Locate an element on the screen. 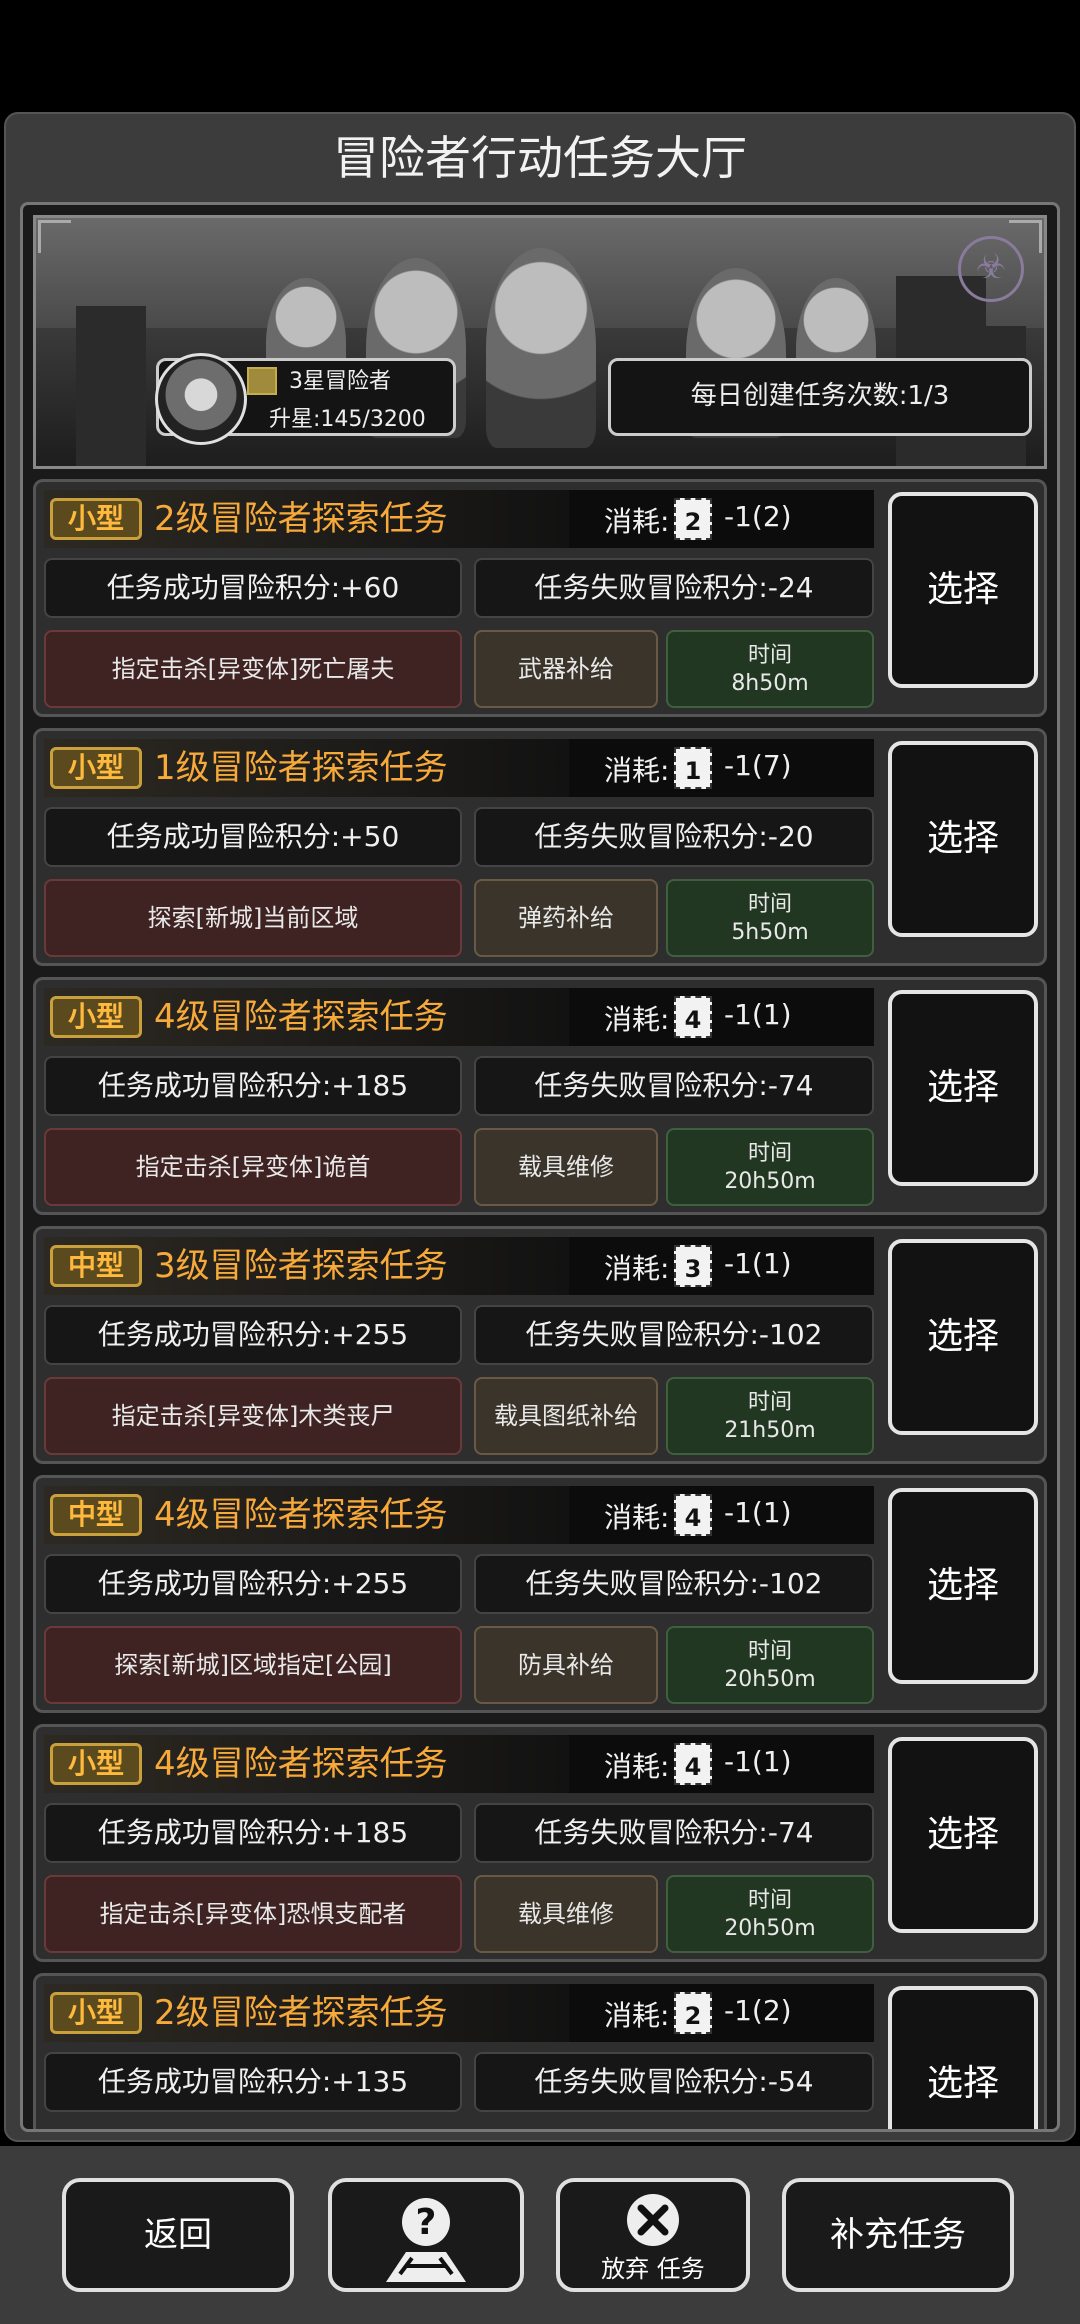  team-banner: ☣ 3星冒险者 升星:145/3200 每日创建任务次数:1/3 is located at coordinates (540, 342).